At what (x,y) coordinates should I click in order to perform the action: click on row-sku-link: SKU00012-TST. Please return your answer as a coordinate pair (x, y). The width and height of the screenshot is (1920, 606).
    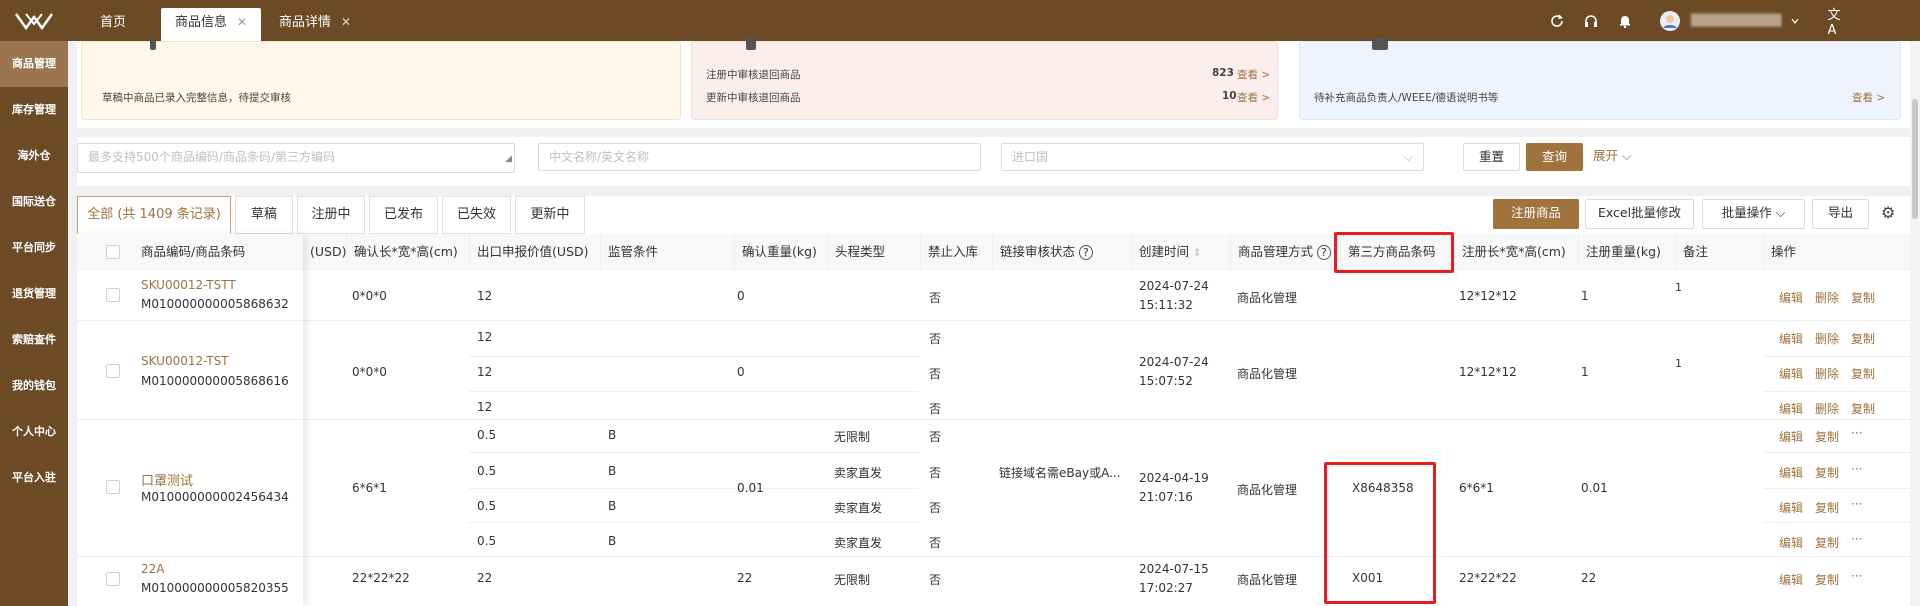
    Looking at the image, I should click on (185, 361).